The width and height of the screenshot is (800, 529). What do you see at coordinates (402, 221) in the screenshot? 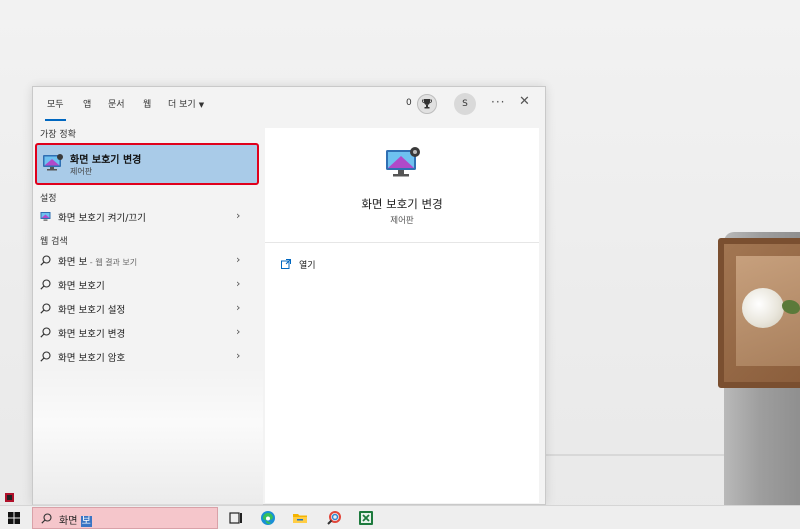
I see `detail-subtitle: 제어판` at bounding box center [402, 221].